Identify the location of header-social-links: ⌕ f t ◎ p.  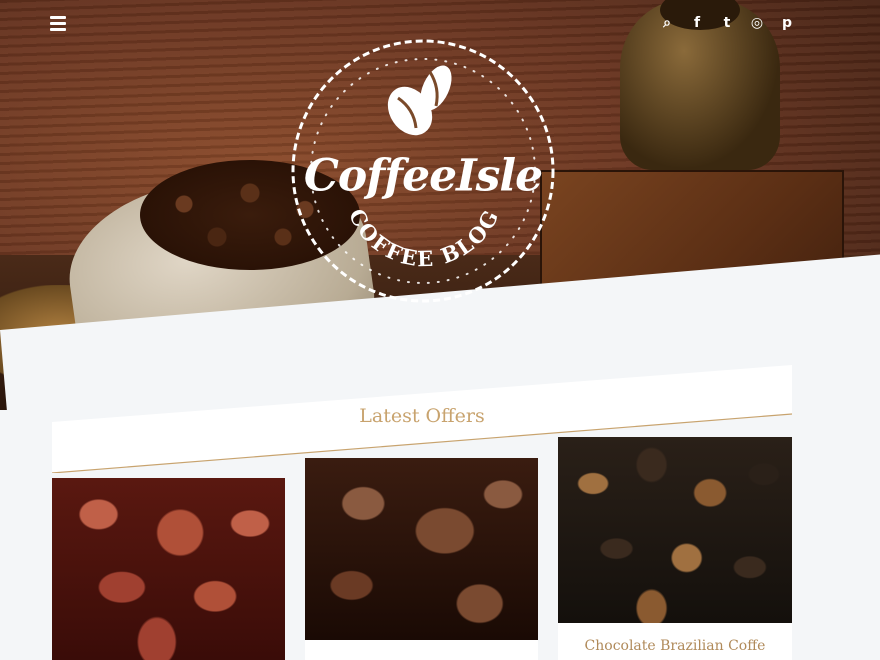
(727, 23).